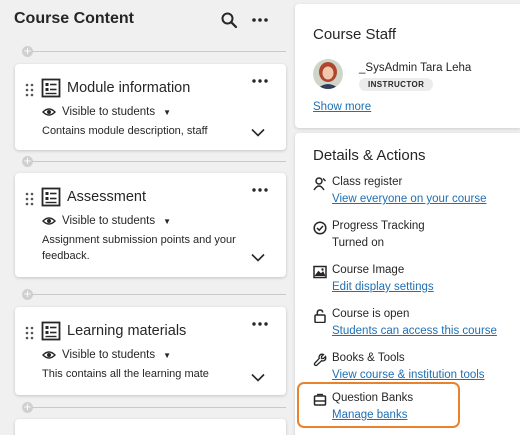  Describe the element at coordinates (342, 107) in the screenshot. I see `show-more-link: Show more` at that location.